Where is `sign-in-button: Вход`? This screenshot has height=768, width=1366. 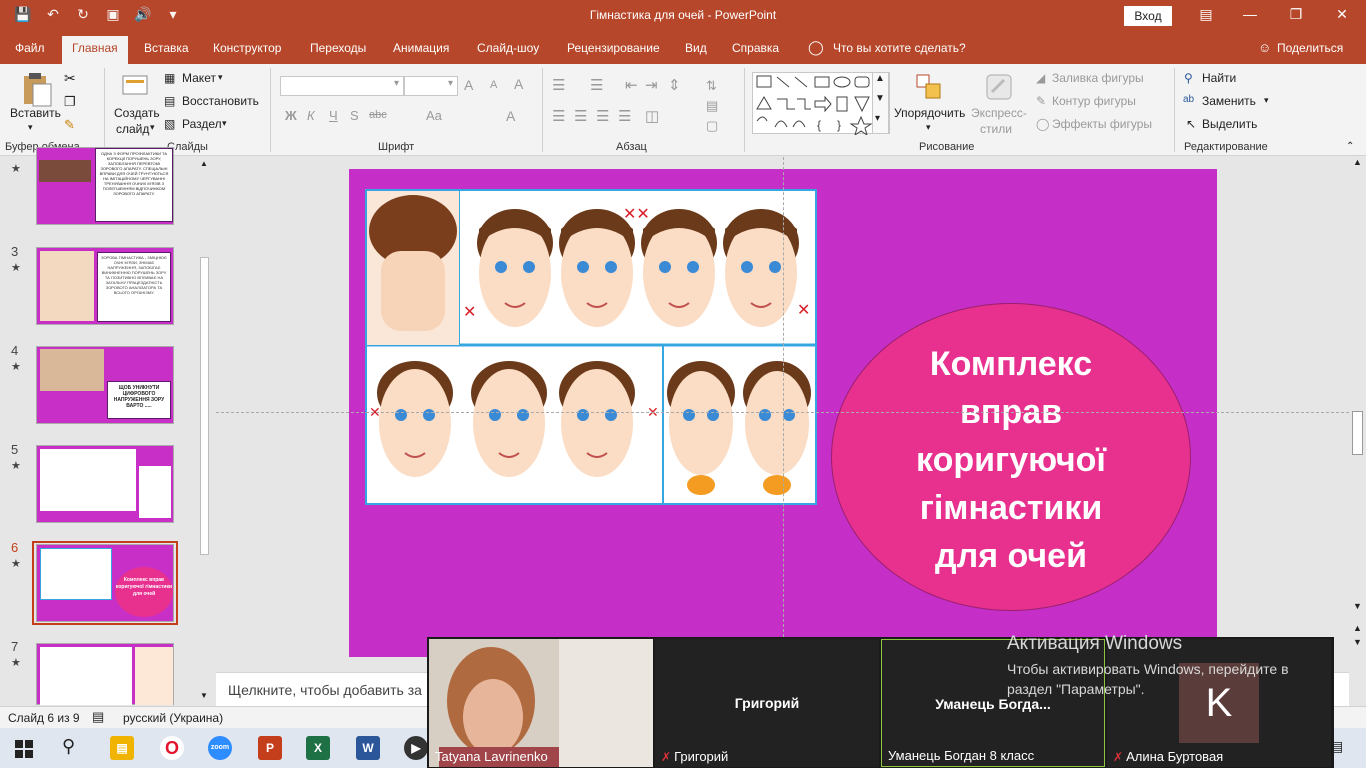
sign-in-button: Вход is located at coordinates (1148, 16).